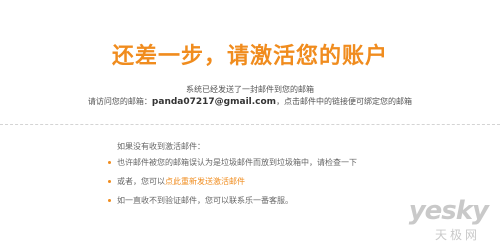 Image resolution: width=500 pixels, height=248 pixels. I want to click on page-title: 还差一步，请激活您的账户, so click(249, 56).